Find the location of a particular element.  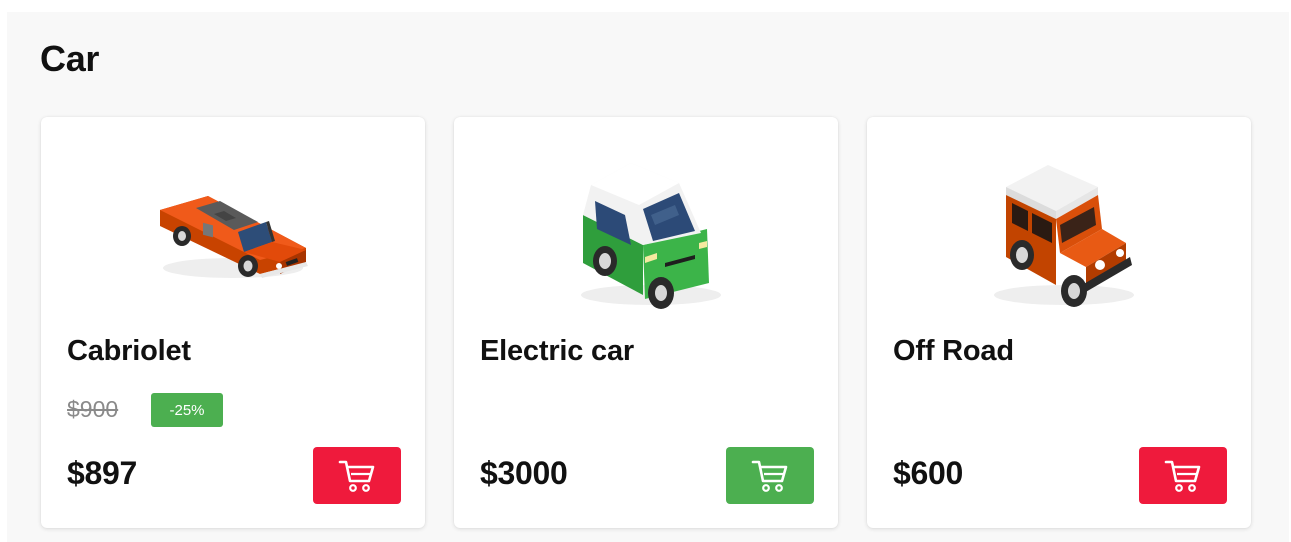

old-price: $900 is located at coordinates (93, 409).